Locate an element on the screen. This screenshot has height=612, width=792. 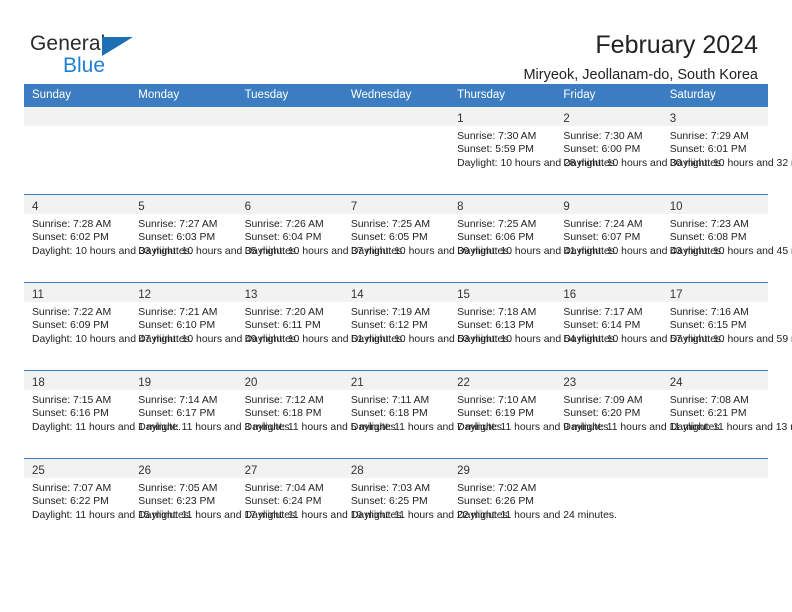
day-number-band: 19 is located at coordinates (183, 380).